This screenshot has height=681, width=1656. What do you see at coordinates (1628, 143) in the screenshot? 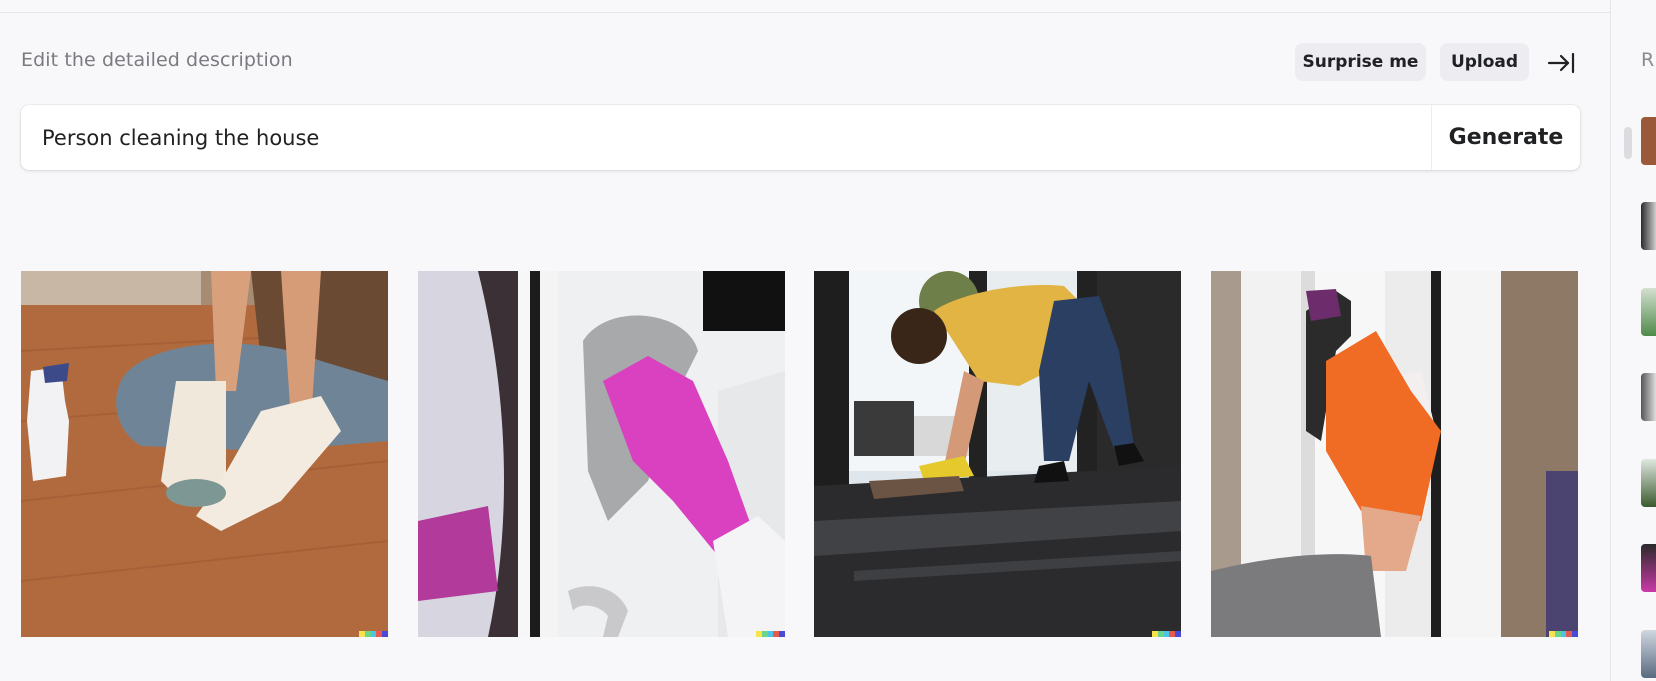
I see `sidebar-scrollbar` at bounding box center [1628, 143].